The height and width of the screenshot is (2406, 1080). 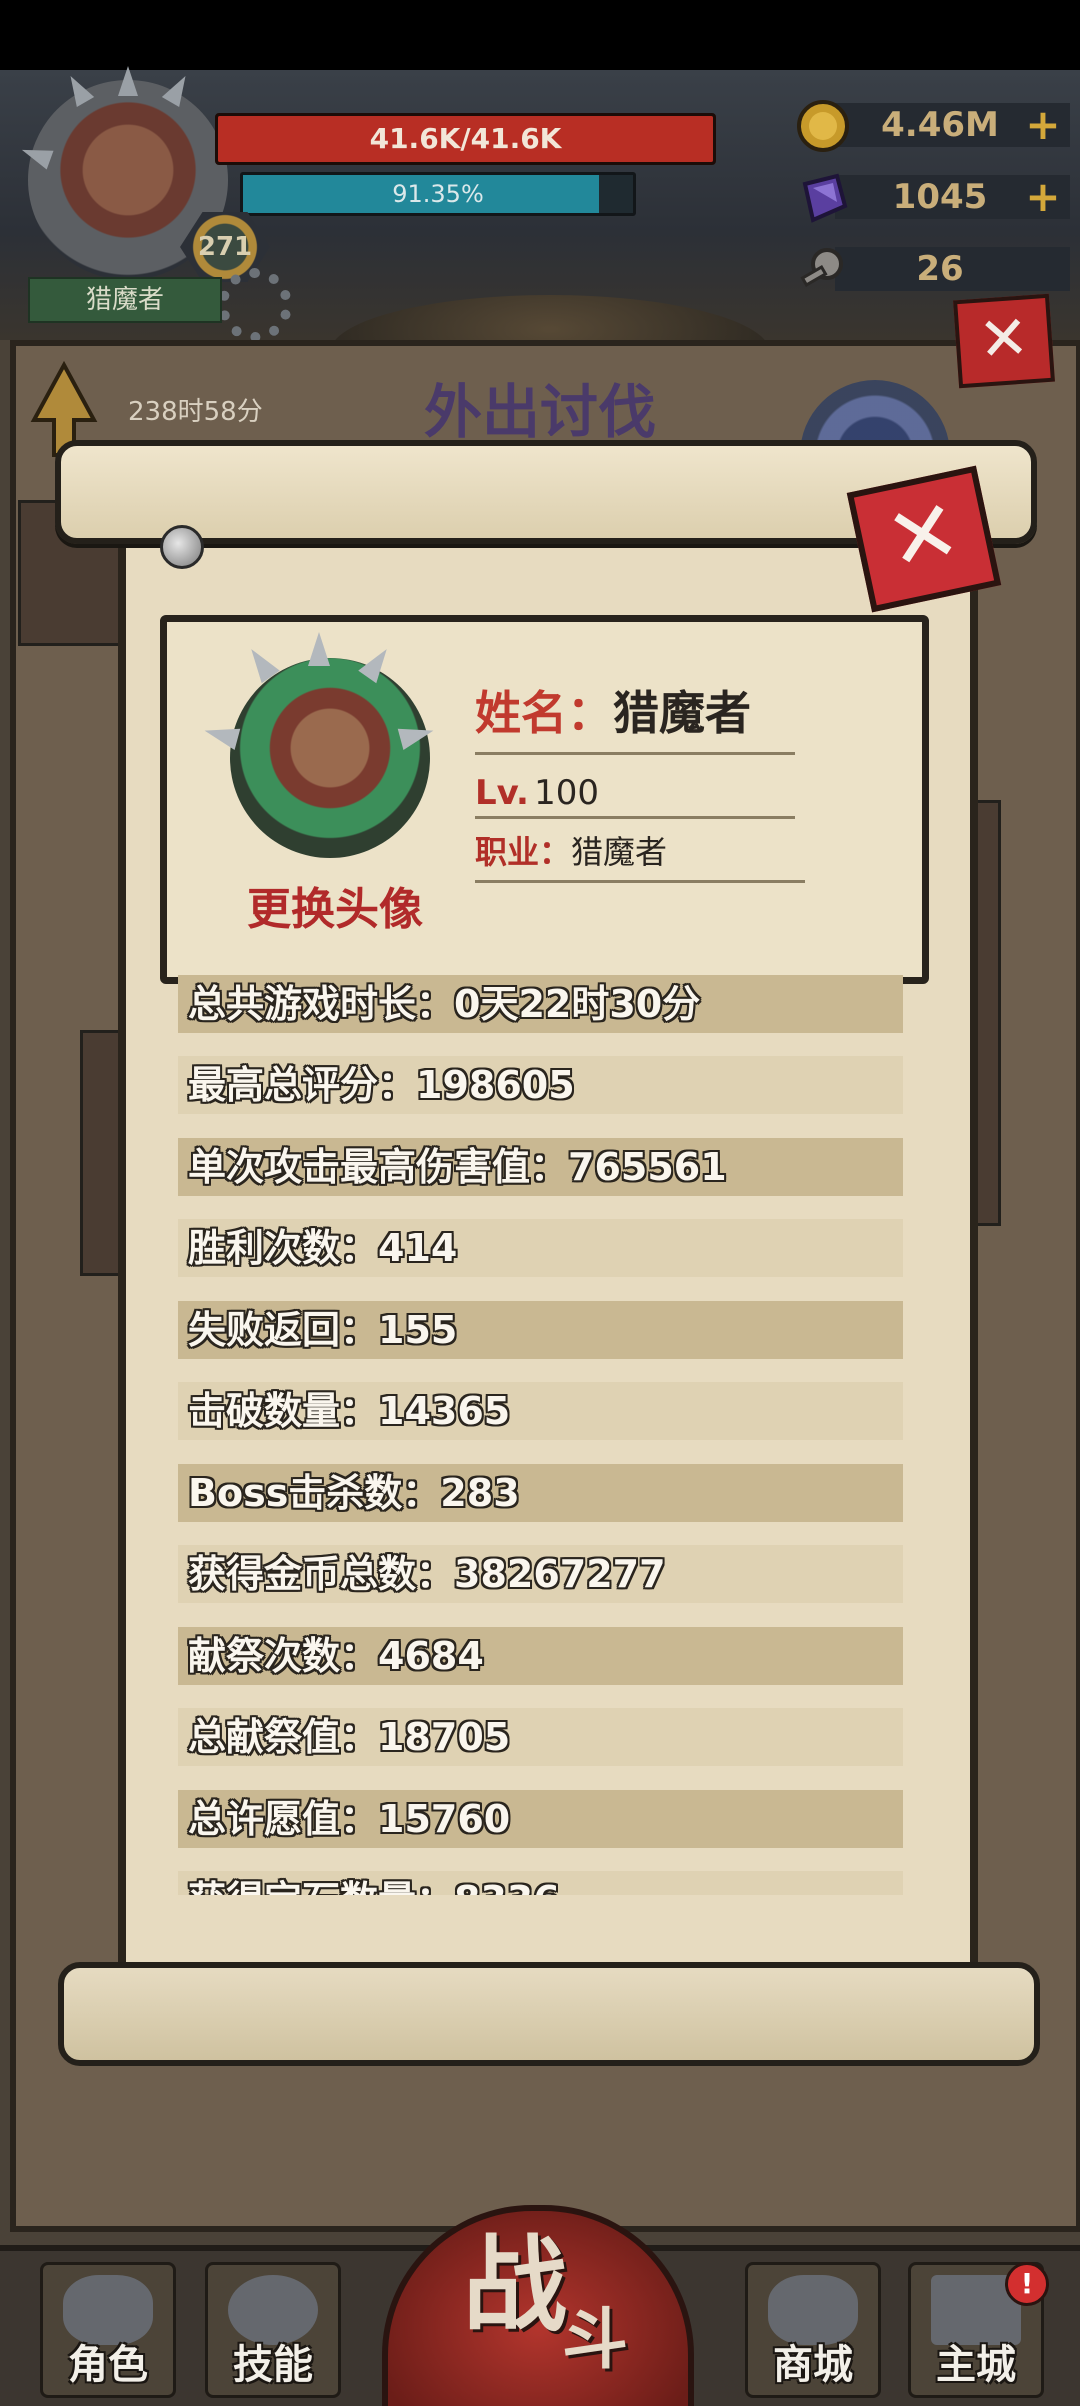 I want to click on stat-row: 总献祭值：18705, so click(x=540, y=1737).